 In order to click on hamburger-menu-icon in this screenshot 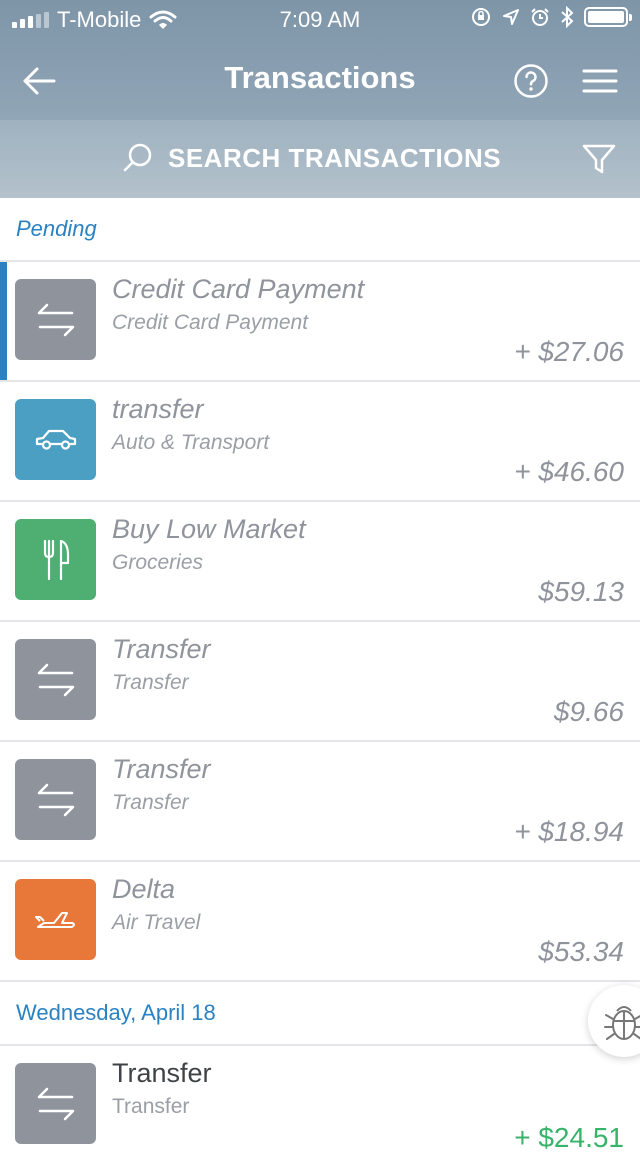, I will do `click(600, 81)`.